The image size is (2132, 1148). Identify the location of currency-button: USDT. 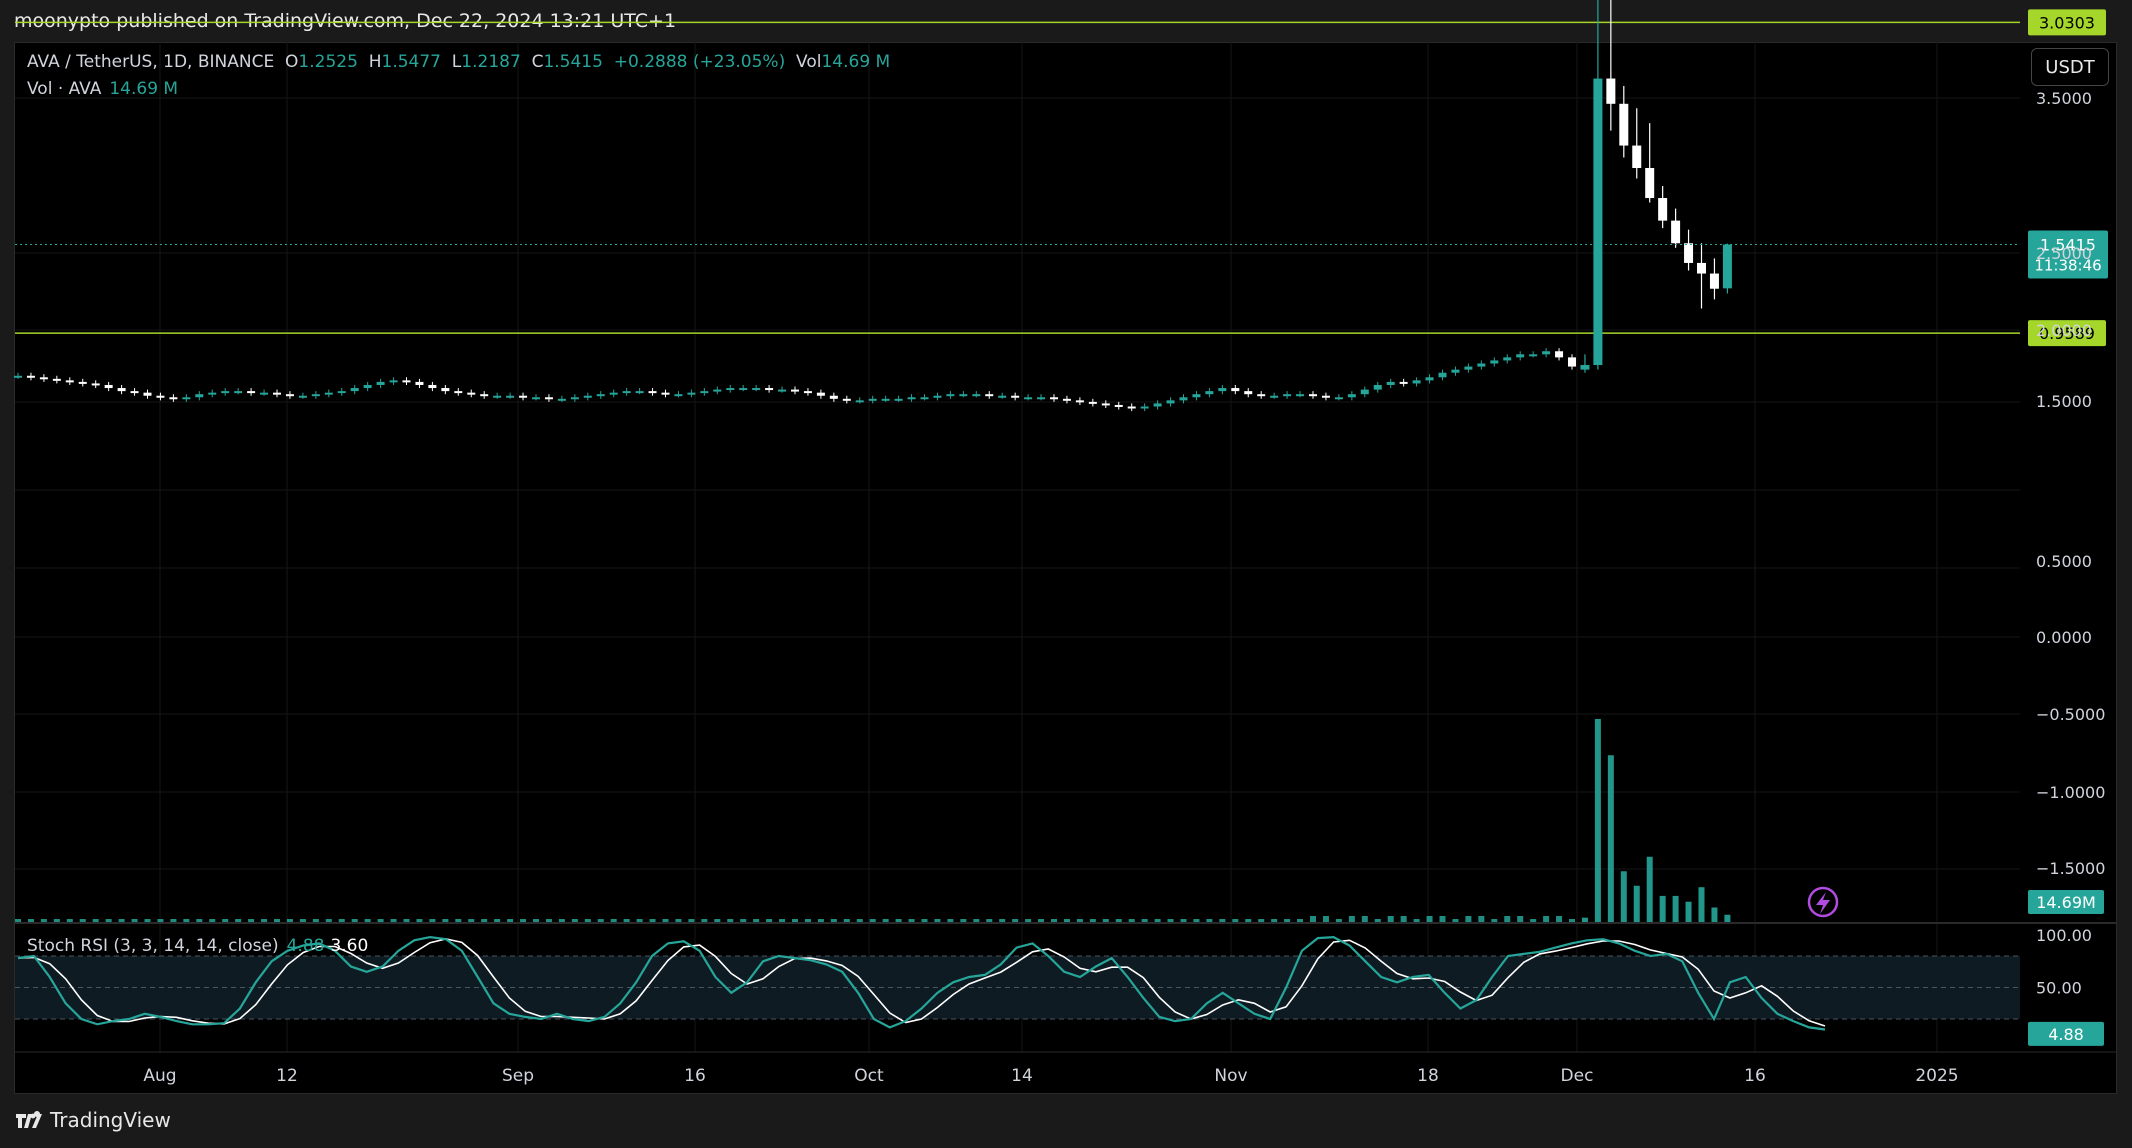
(2070, 67).